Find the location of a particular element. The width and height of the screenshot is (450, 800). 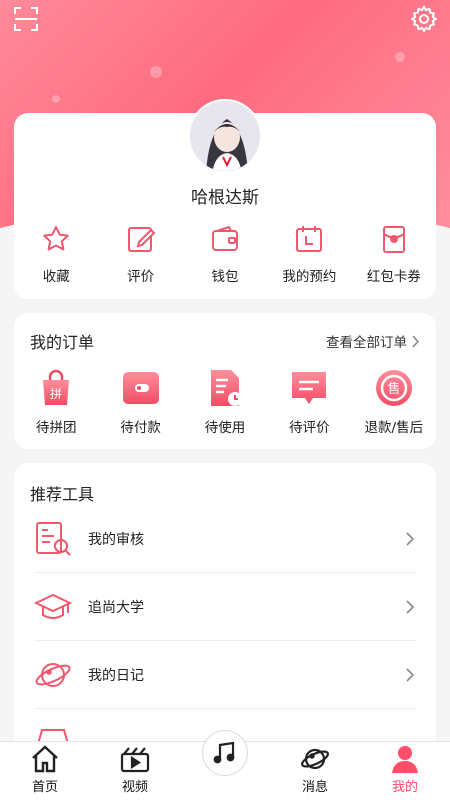

tool-label: 我的日记 is located at coordinates (116, 675).